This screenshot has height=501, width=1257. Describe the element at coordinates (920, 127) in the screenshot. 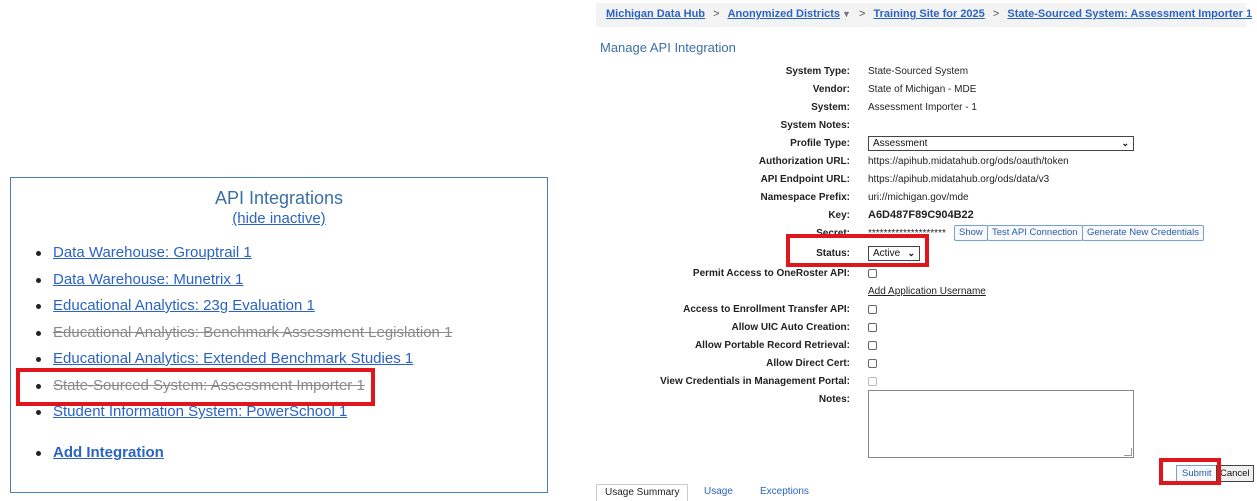

I see `system-notes-row: System Notes:` at that location.